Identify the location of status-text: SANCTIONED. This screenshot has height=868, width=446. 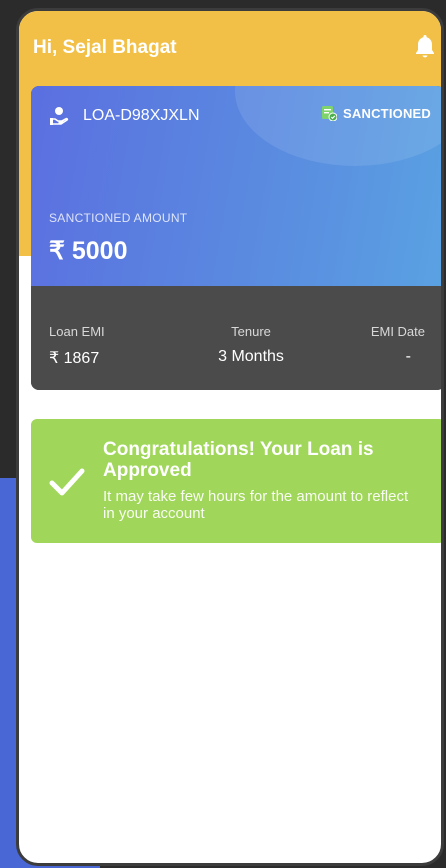
(387, 113).